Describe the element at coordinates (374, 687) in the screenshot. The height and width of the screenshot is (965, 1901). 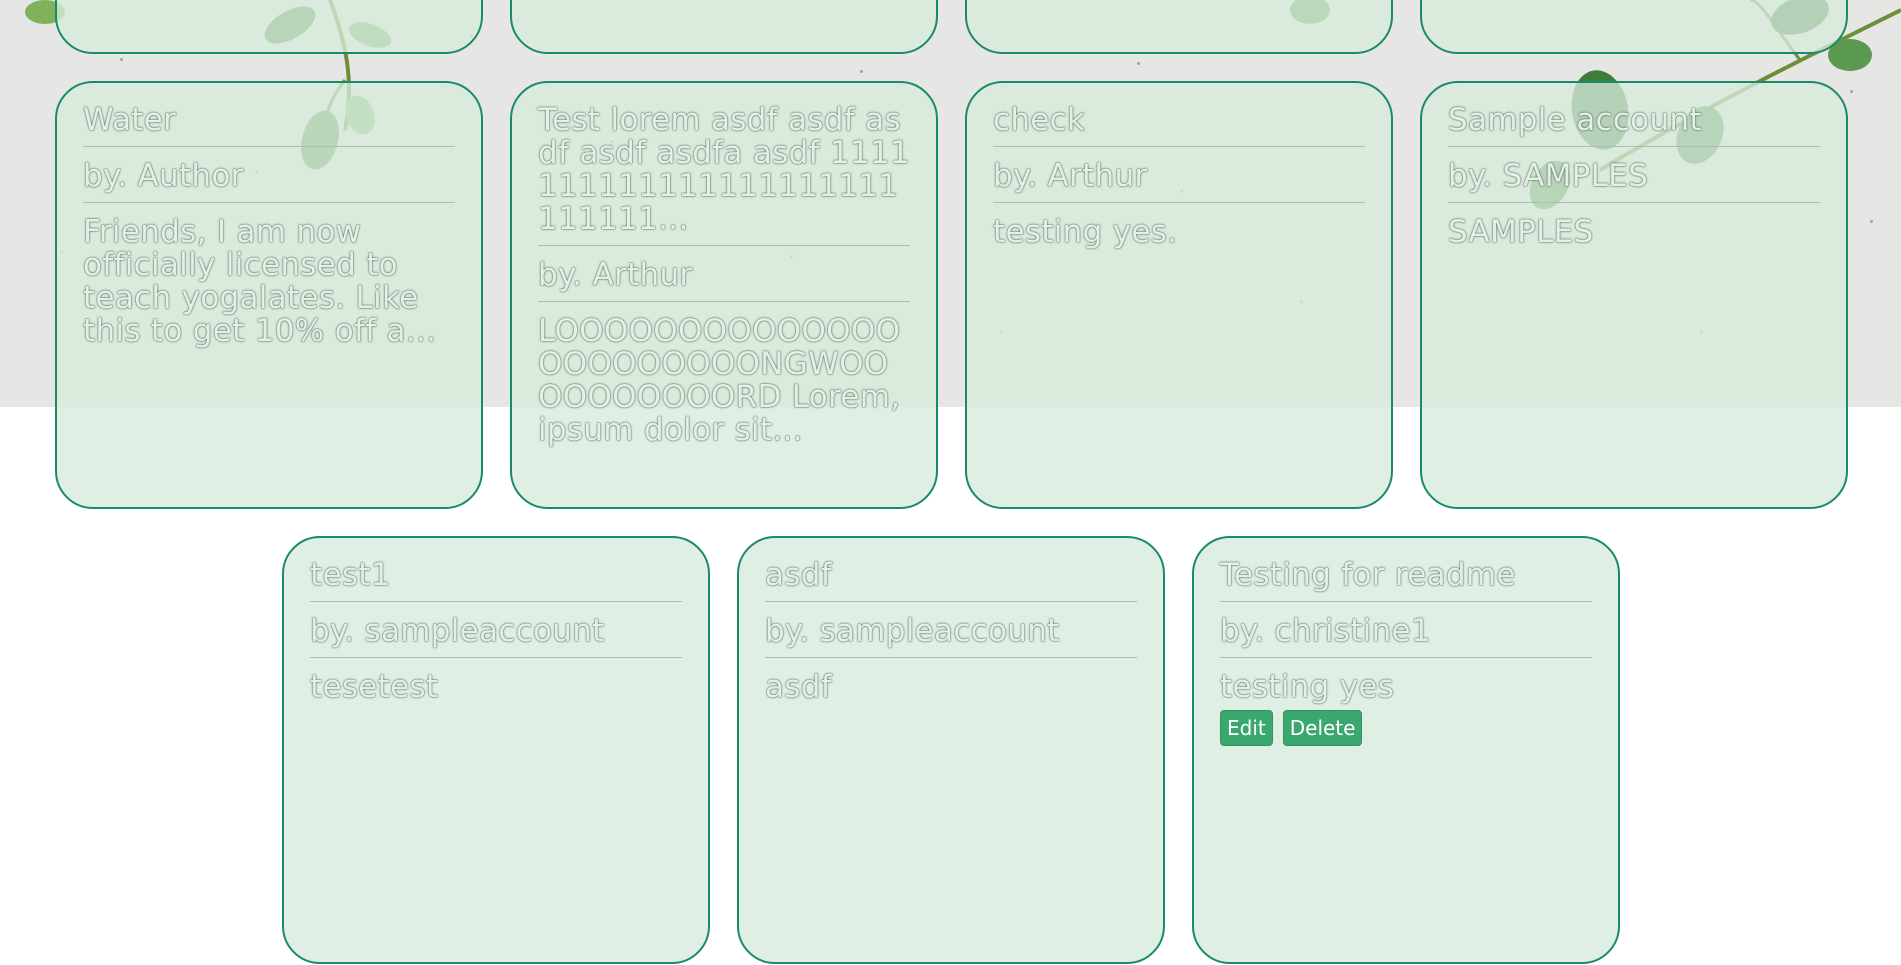
I see `post-body: tesetest` at that location.